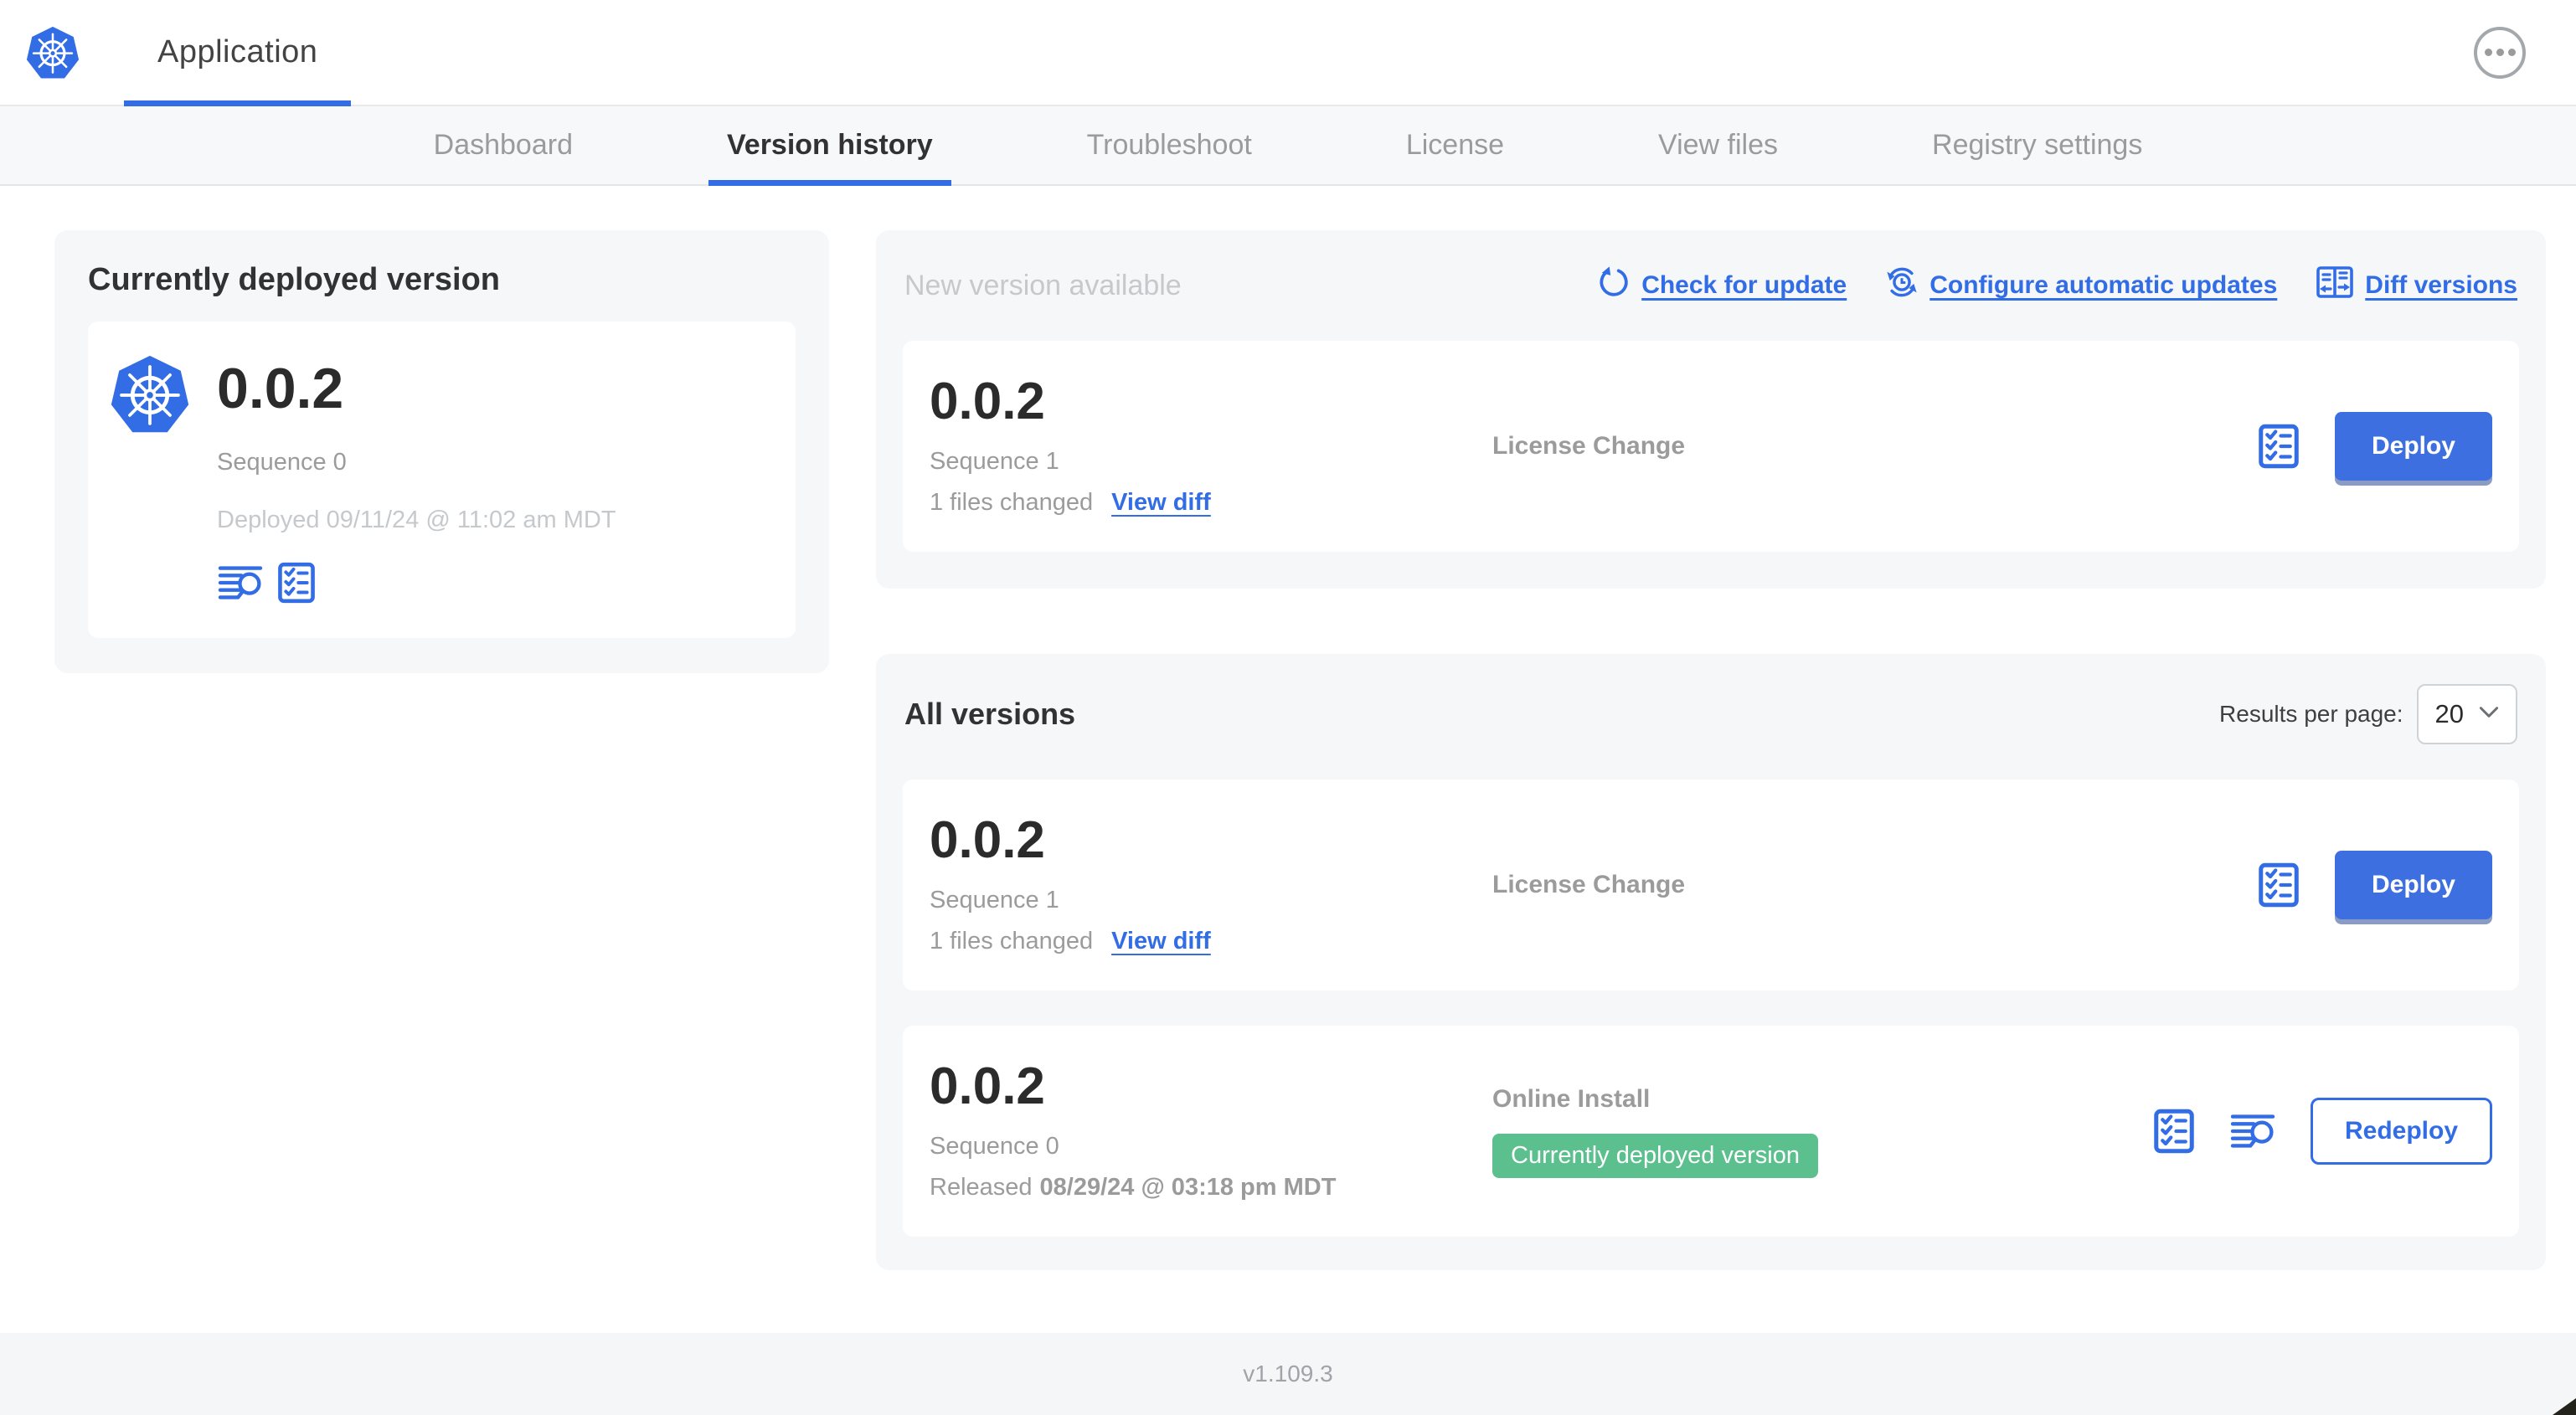 The height and width of the screenshot is (1415, 2576). Describe the element at coordinates (990, 714) in the screenshot. I see `all-versions-title: All versions` at that location.